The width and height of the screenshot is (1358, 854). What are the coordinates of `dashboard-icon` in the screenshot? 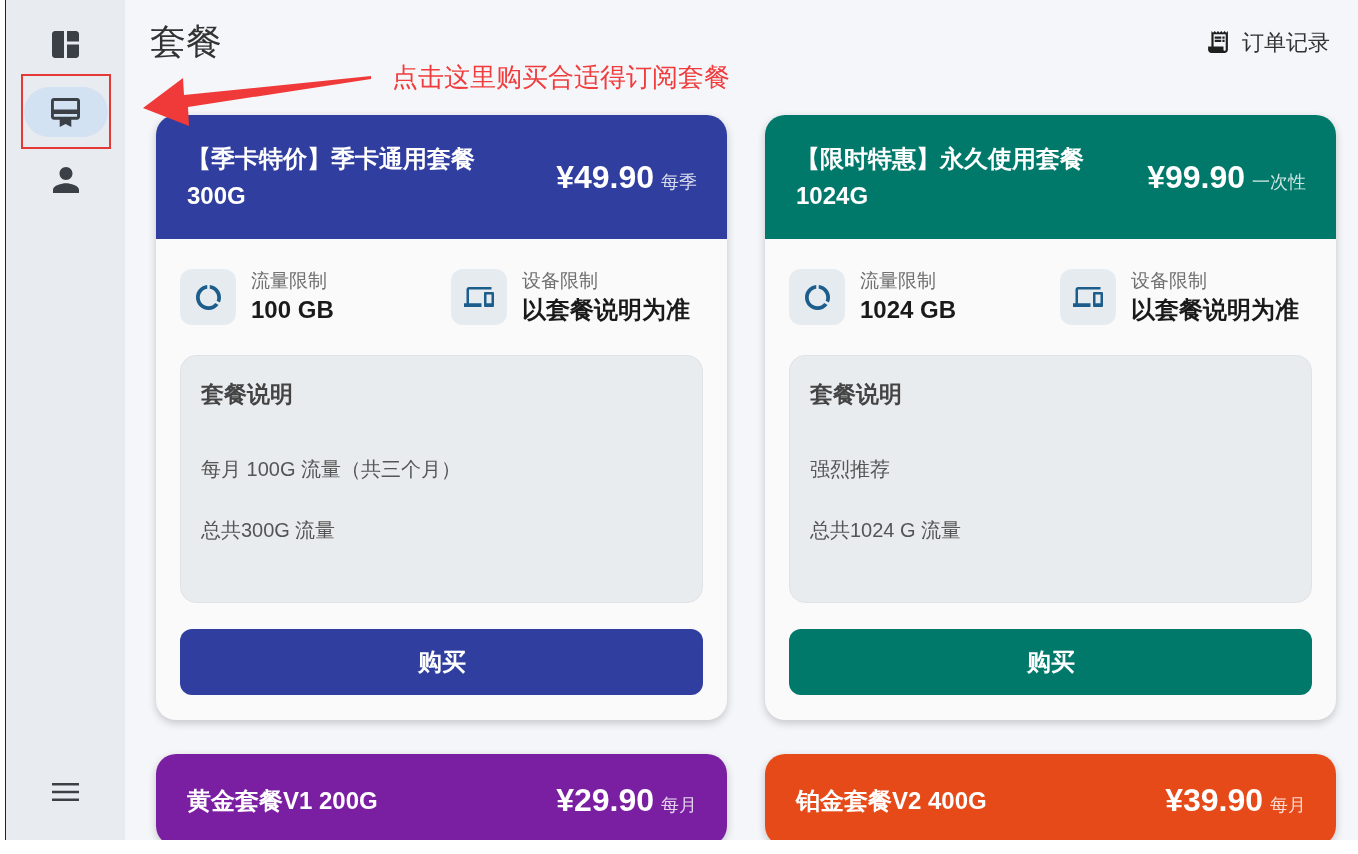 It's located at (65, 44).